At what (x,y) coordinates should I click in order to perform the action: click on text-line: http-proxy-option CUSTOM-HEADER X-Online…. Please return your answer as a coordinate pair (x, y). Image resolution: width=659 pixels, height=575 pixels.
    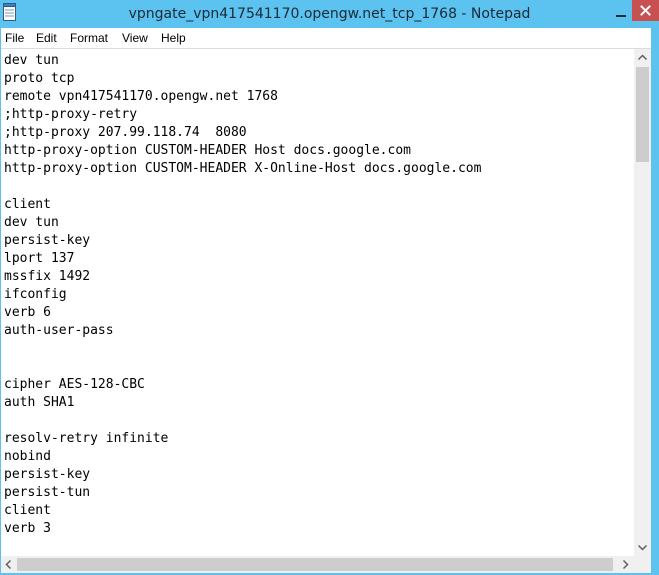
    Looking at the image, I should click on (243, 168).